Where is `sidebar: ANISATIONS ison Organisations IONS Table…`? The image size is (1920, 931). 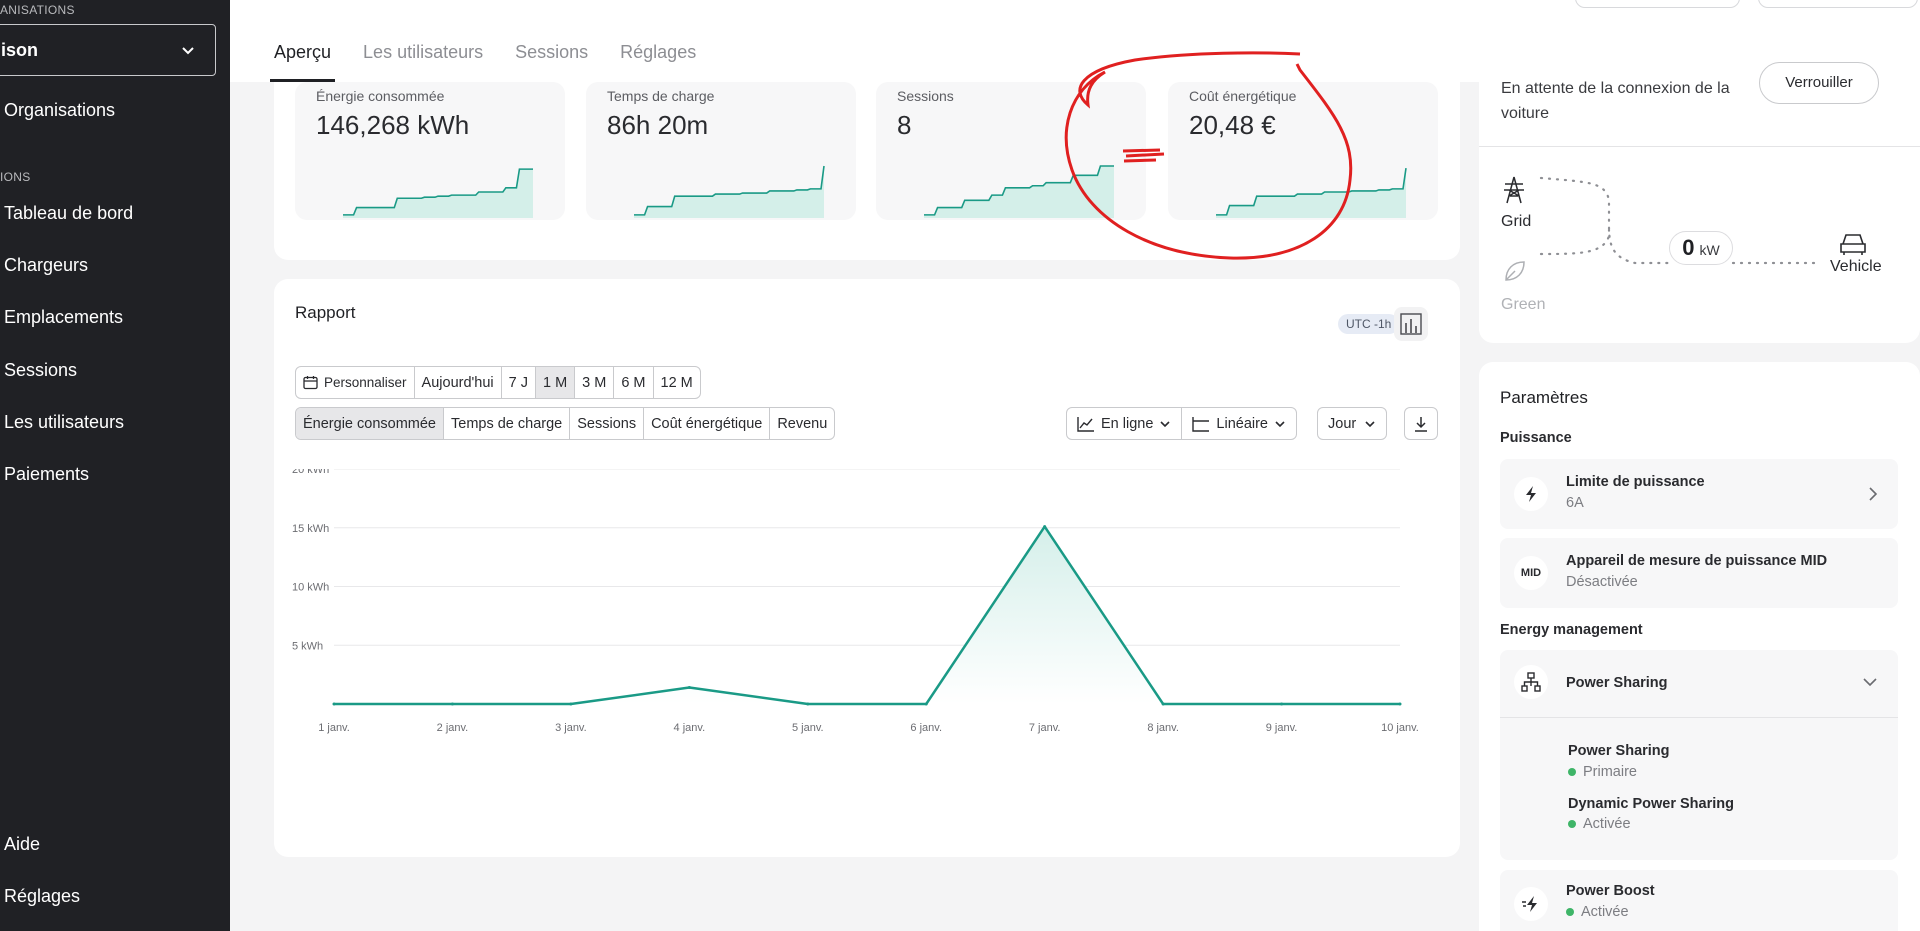 sidebar: ANISATIONS ison Organisations IONS Table… is located at coordinates (115, 465).